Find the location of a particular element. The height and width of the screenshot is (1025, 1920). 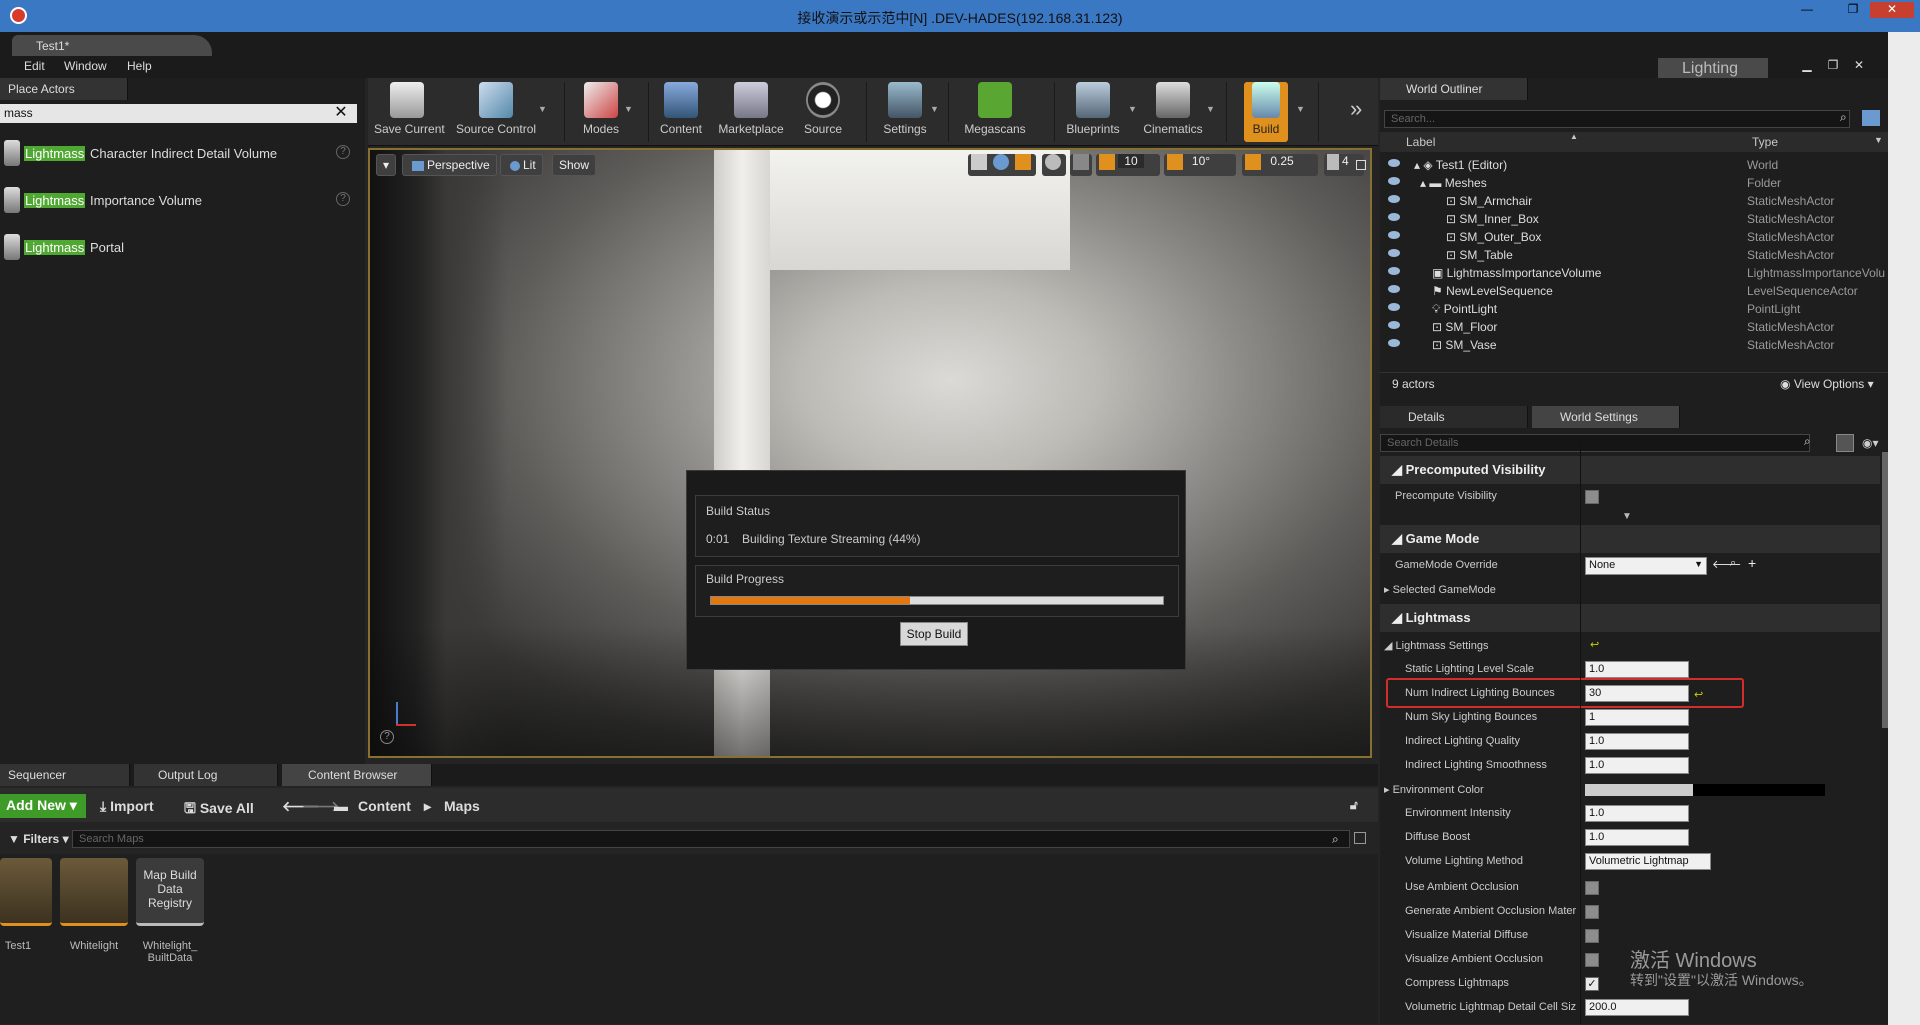

col-type: Type is located at coordinates (1765, 142).